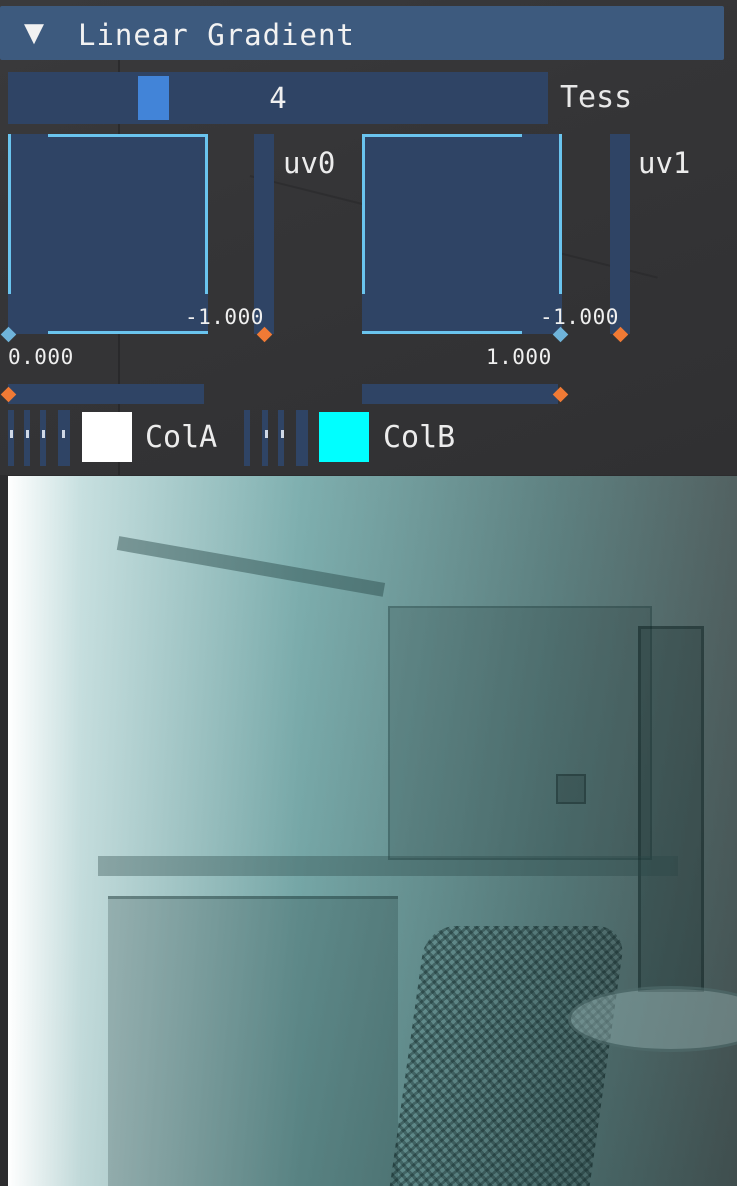 The height and width of the screenshot is (1186, 737). What do you see at coordinates (460, 394) in the screenshot?
I see `uv1-x-slider` at bounding box center [460, 394].